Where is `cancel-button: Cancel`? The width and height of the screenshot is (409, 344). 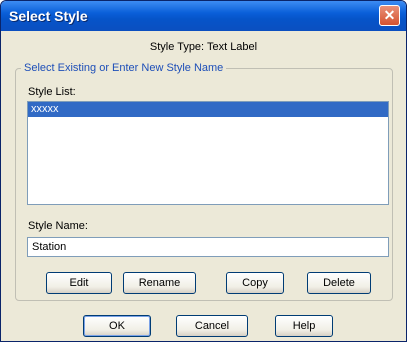
cancel-button: Cancel is located at coordinates (212, 326).